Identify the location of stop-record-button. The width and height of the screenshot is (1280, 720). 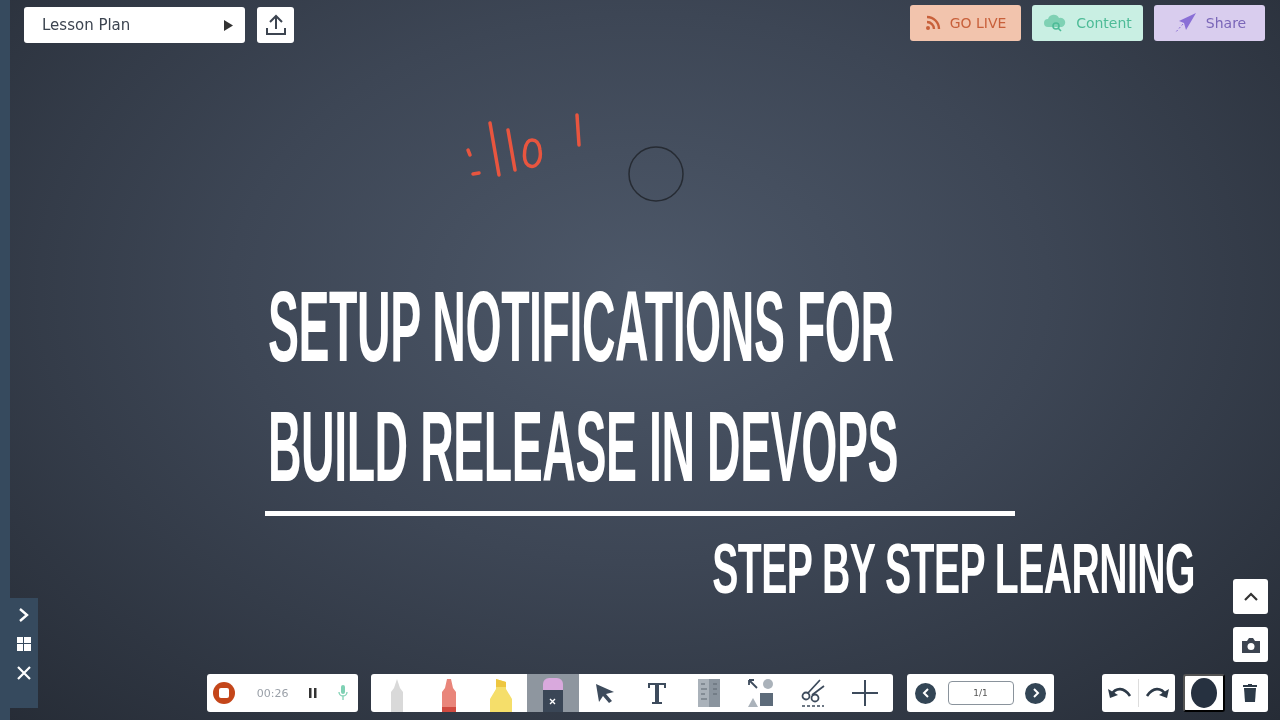
(224, 693).